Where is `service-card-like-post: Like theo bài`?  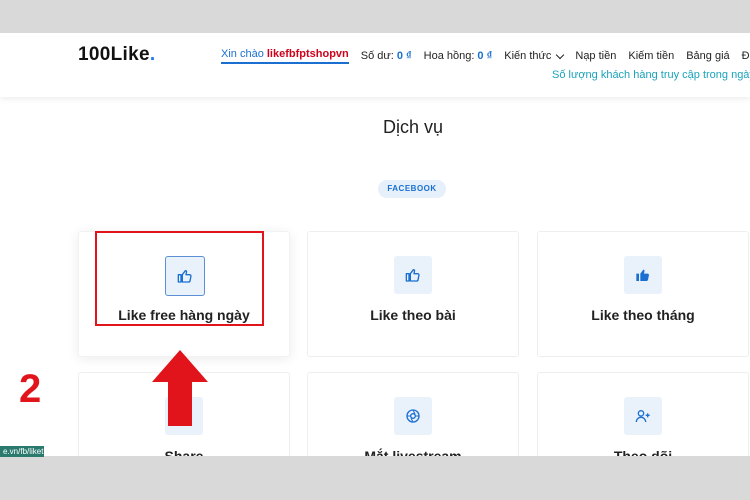 service-card-like-post: Like theo bài is located at coordinates (413, 294).